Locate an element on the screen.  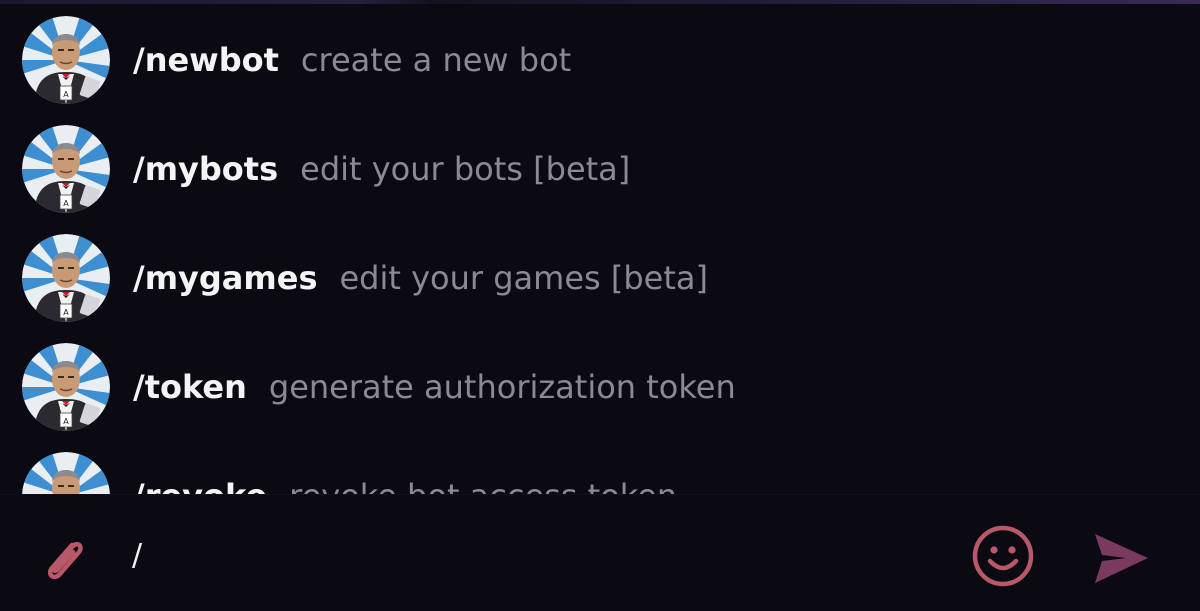
command-description: revoke bot access token is located at coordinates (483, 485).